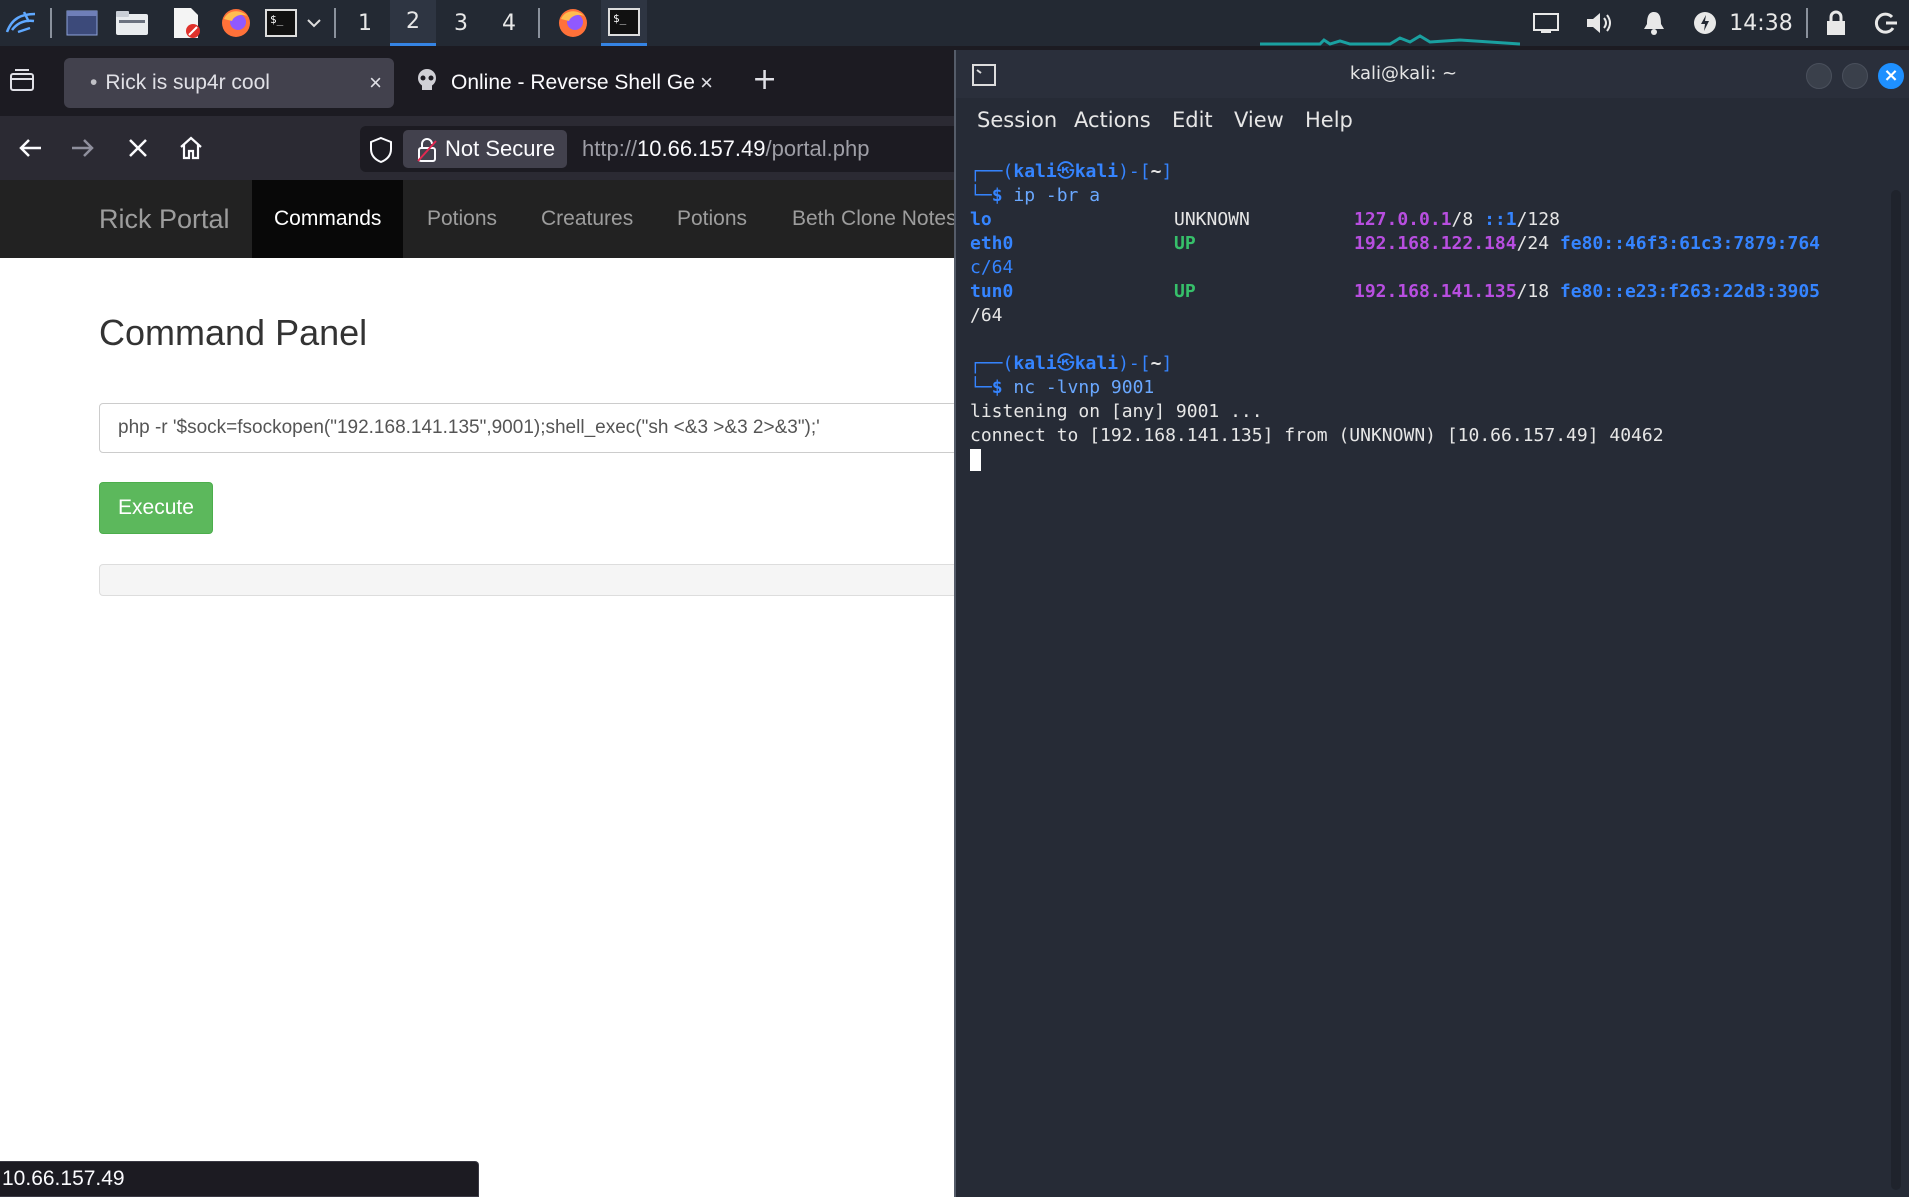 This screenshot has width=1909, height=1197. Describe the element at coordinates (1819, 76) in the screenshot. I see `minimize-button` at that location.